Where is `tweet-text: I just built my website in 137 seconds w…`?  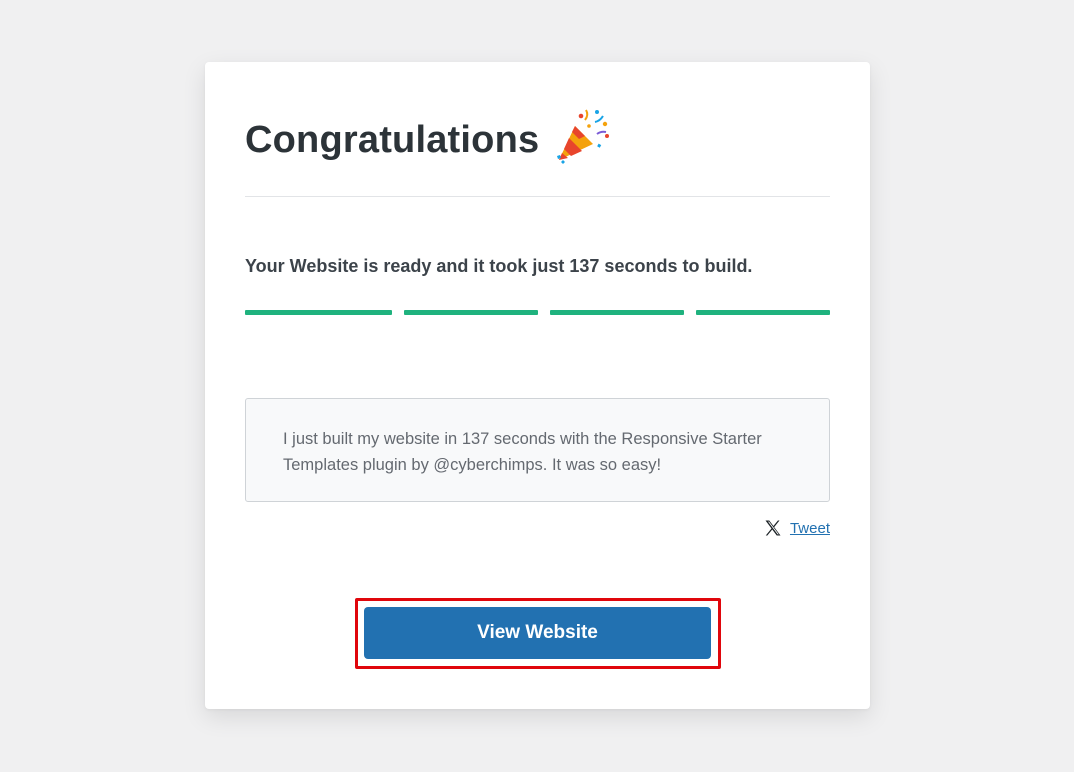 tweet-text: I just built my website in 137 seconds w… is located at coordinates (522, 452).